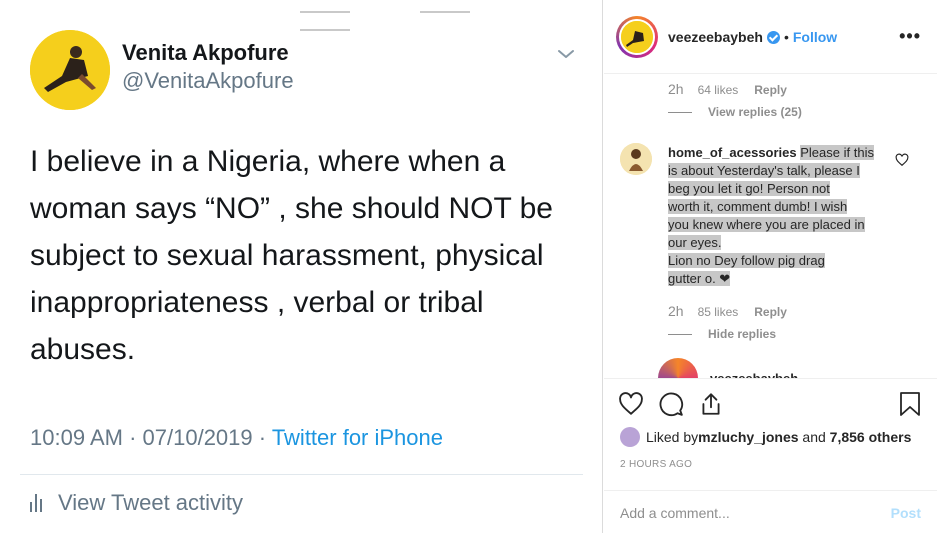 The width and height of the screenshot is (937, 533). Describe the element at coordinates (718, 90) in the screenshot. I see `comment-likes: 64 likes` at that location.